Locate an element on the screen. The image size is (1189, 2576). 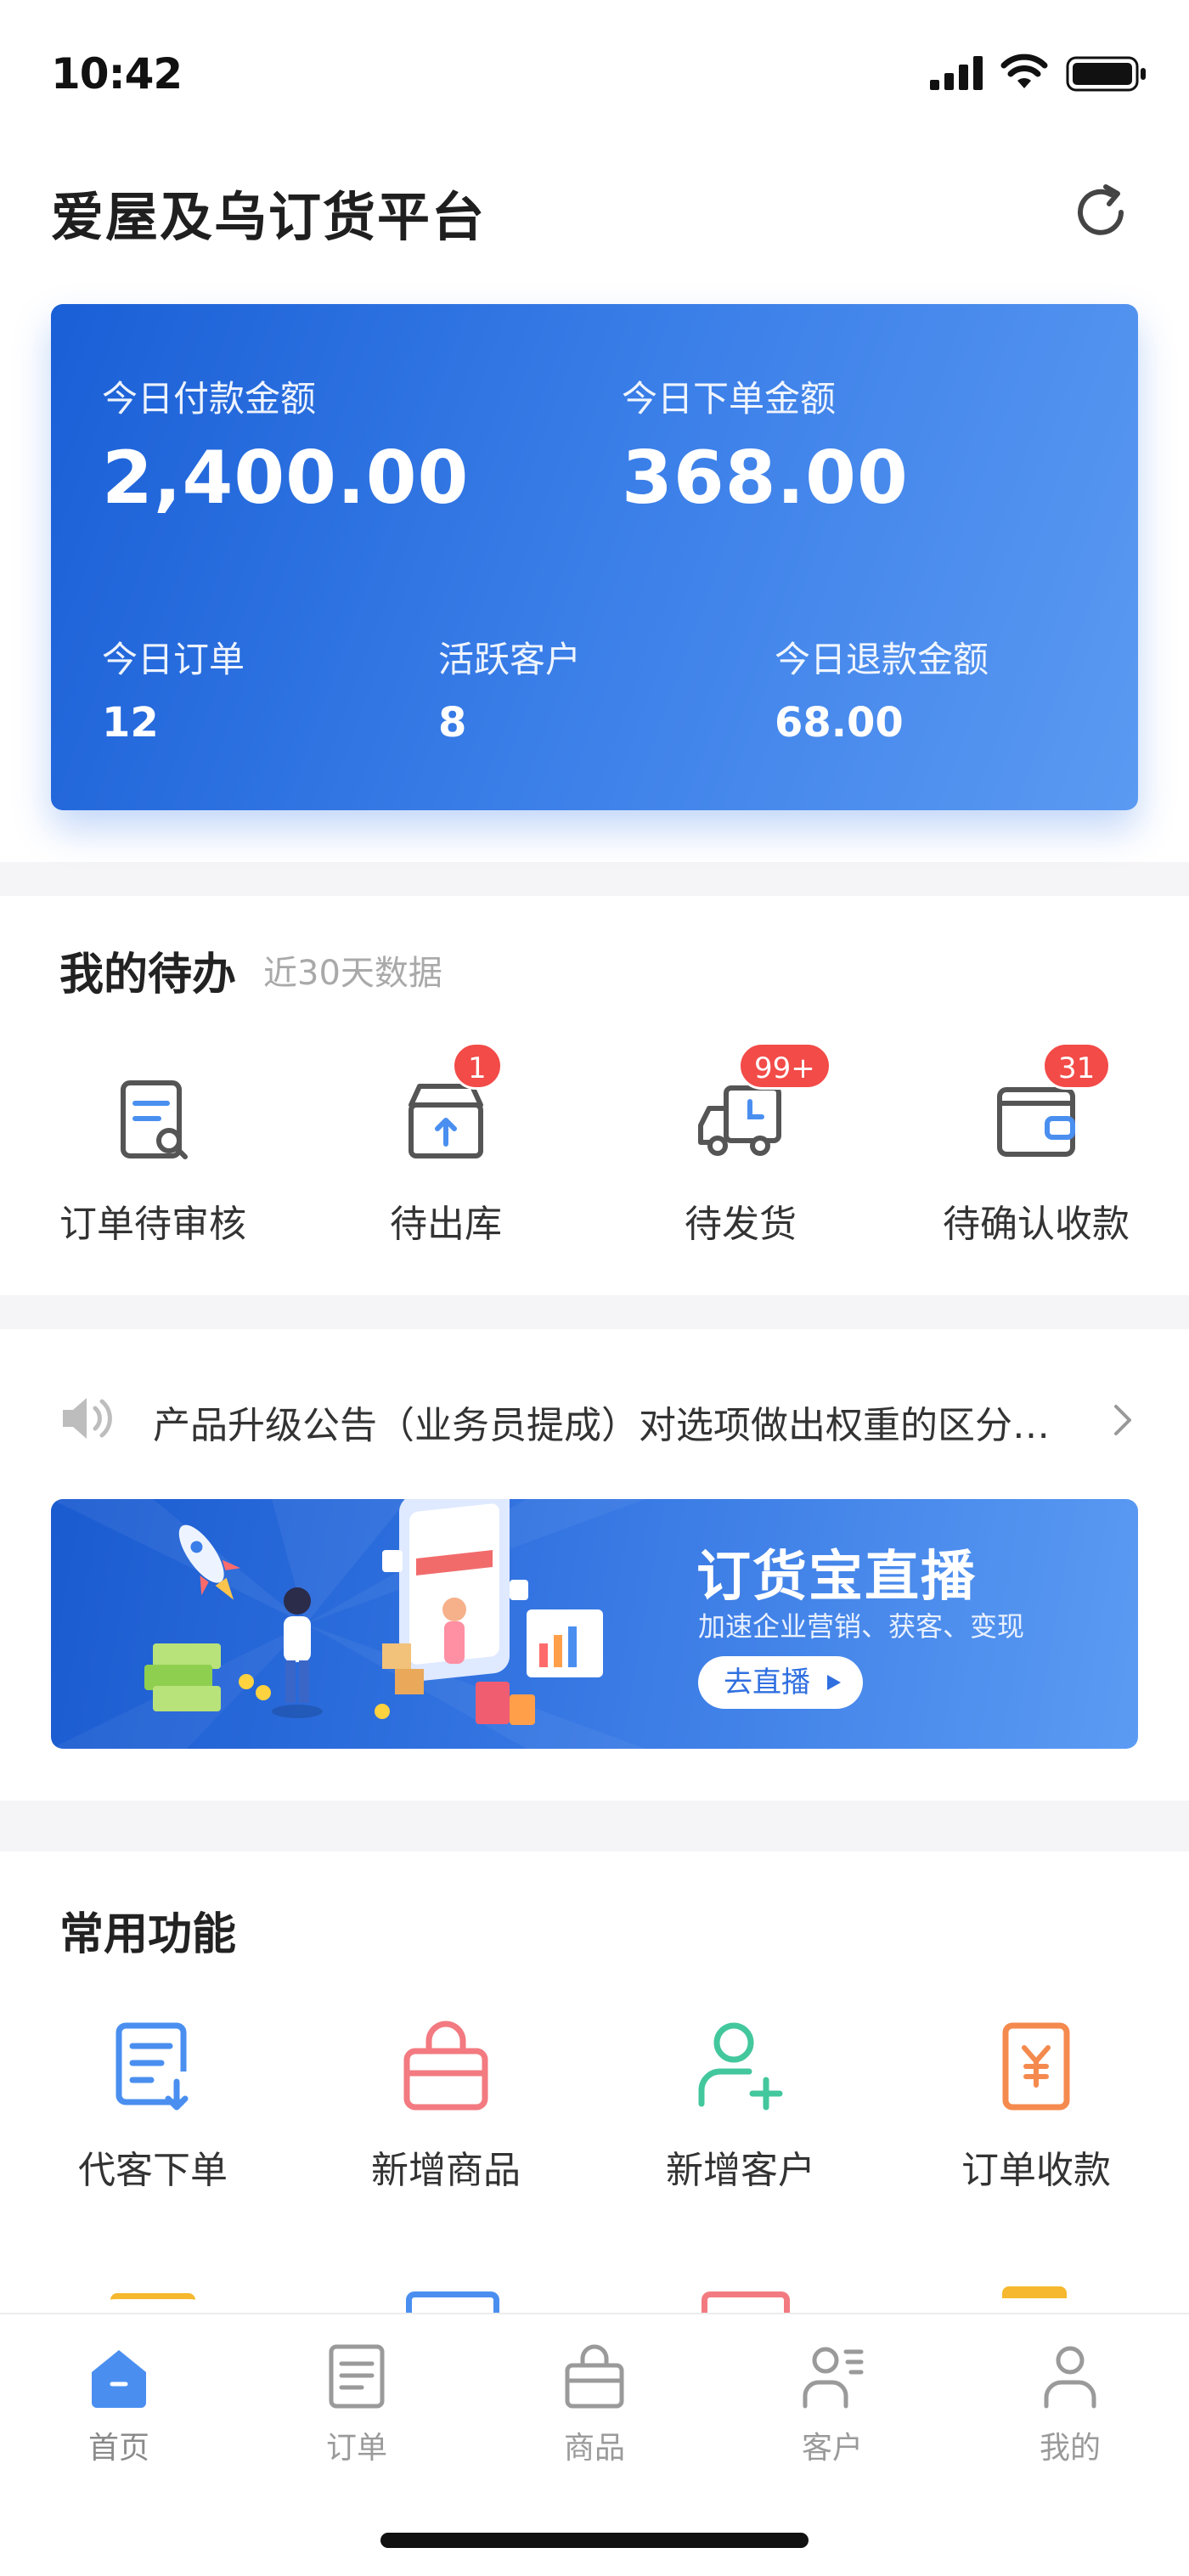
go-live-button: 去直播 is located at coordinates (781, 1682).